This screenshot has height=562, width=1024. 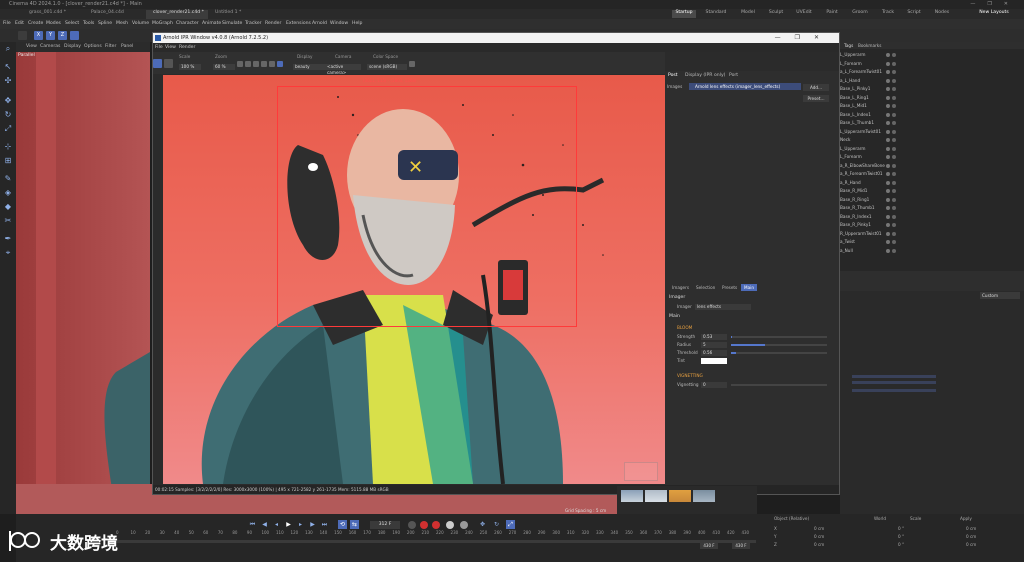 What do you see at coordinates (8, 239) in the screenshot?
I see `pen-icon: ✒` at bounding box center [8, 239].